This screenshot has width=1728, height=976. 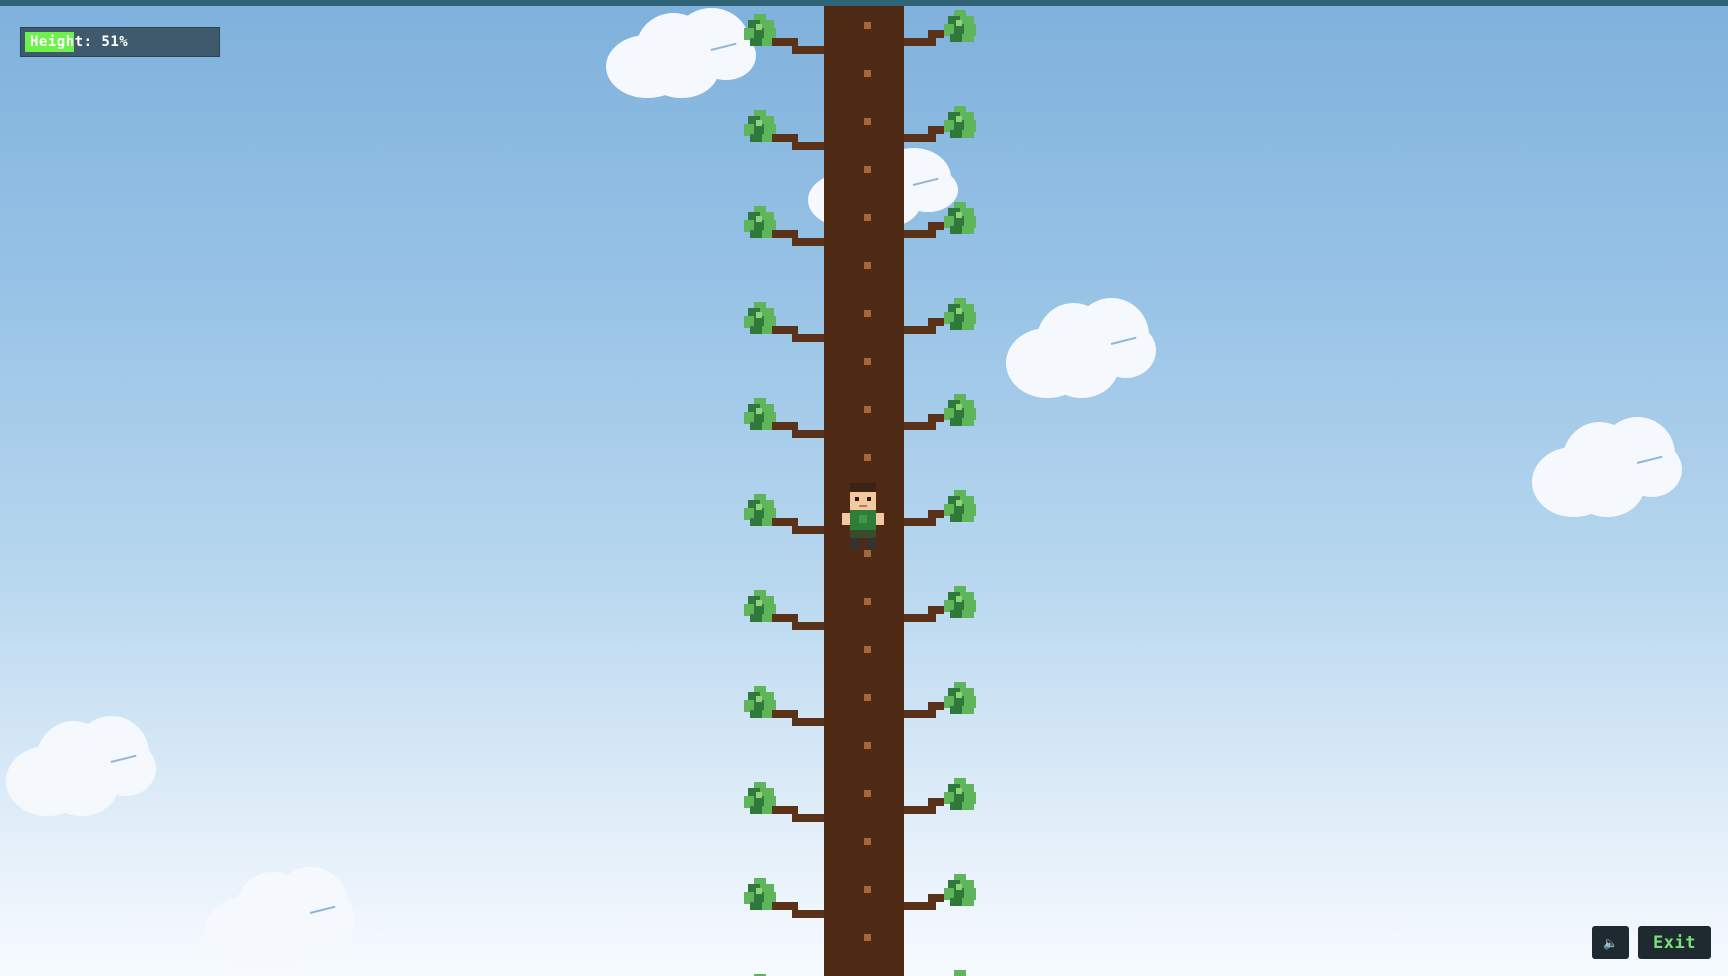 I want to click on player-character, so click(x=863, y=518).